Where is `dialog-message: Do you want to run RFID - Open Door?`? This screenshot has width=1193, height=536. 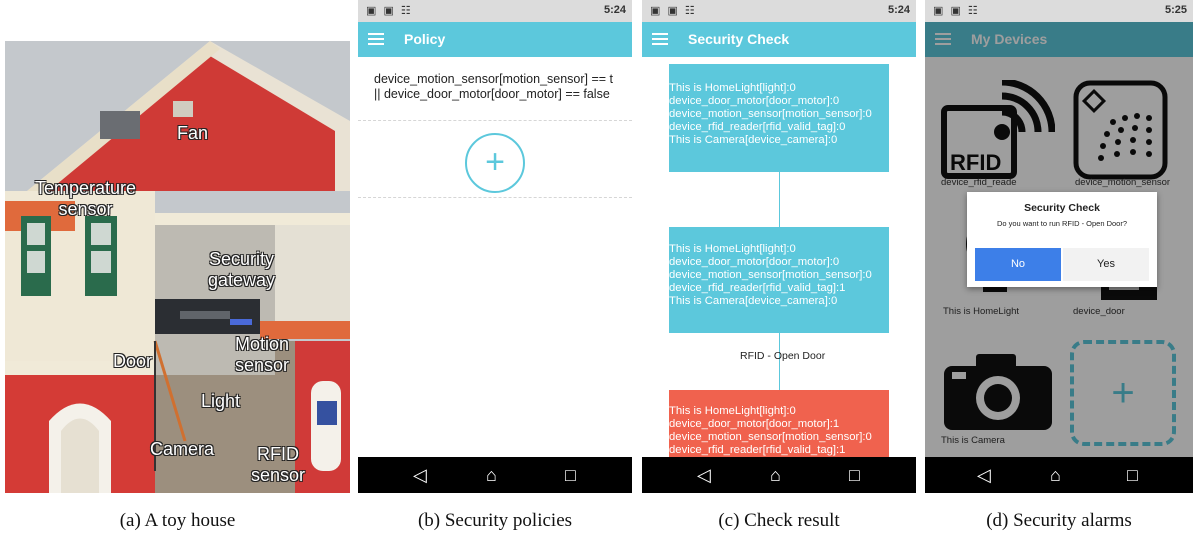 dialog-message: Do you want to run RFID - Open Door? is located at coordinates (1062, 223).